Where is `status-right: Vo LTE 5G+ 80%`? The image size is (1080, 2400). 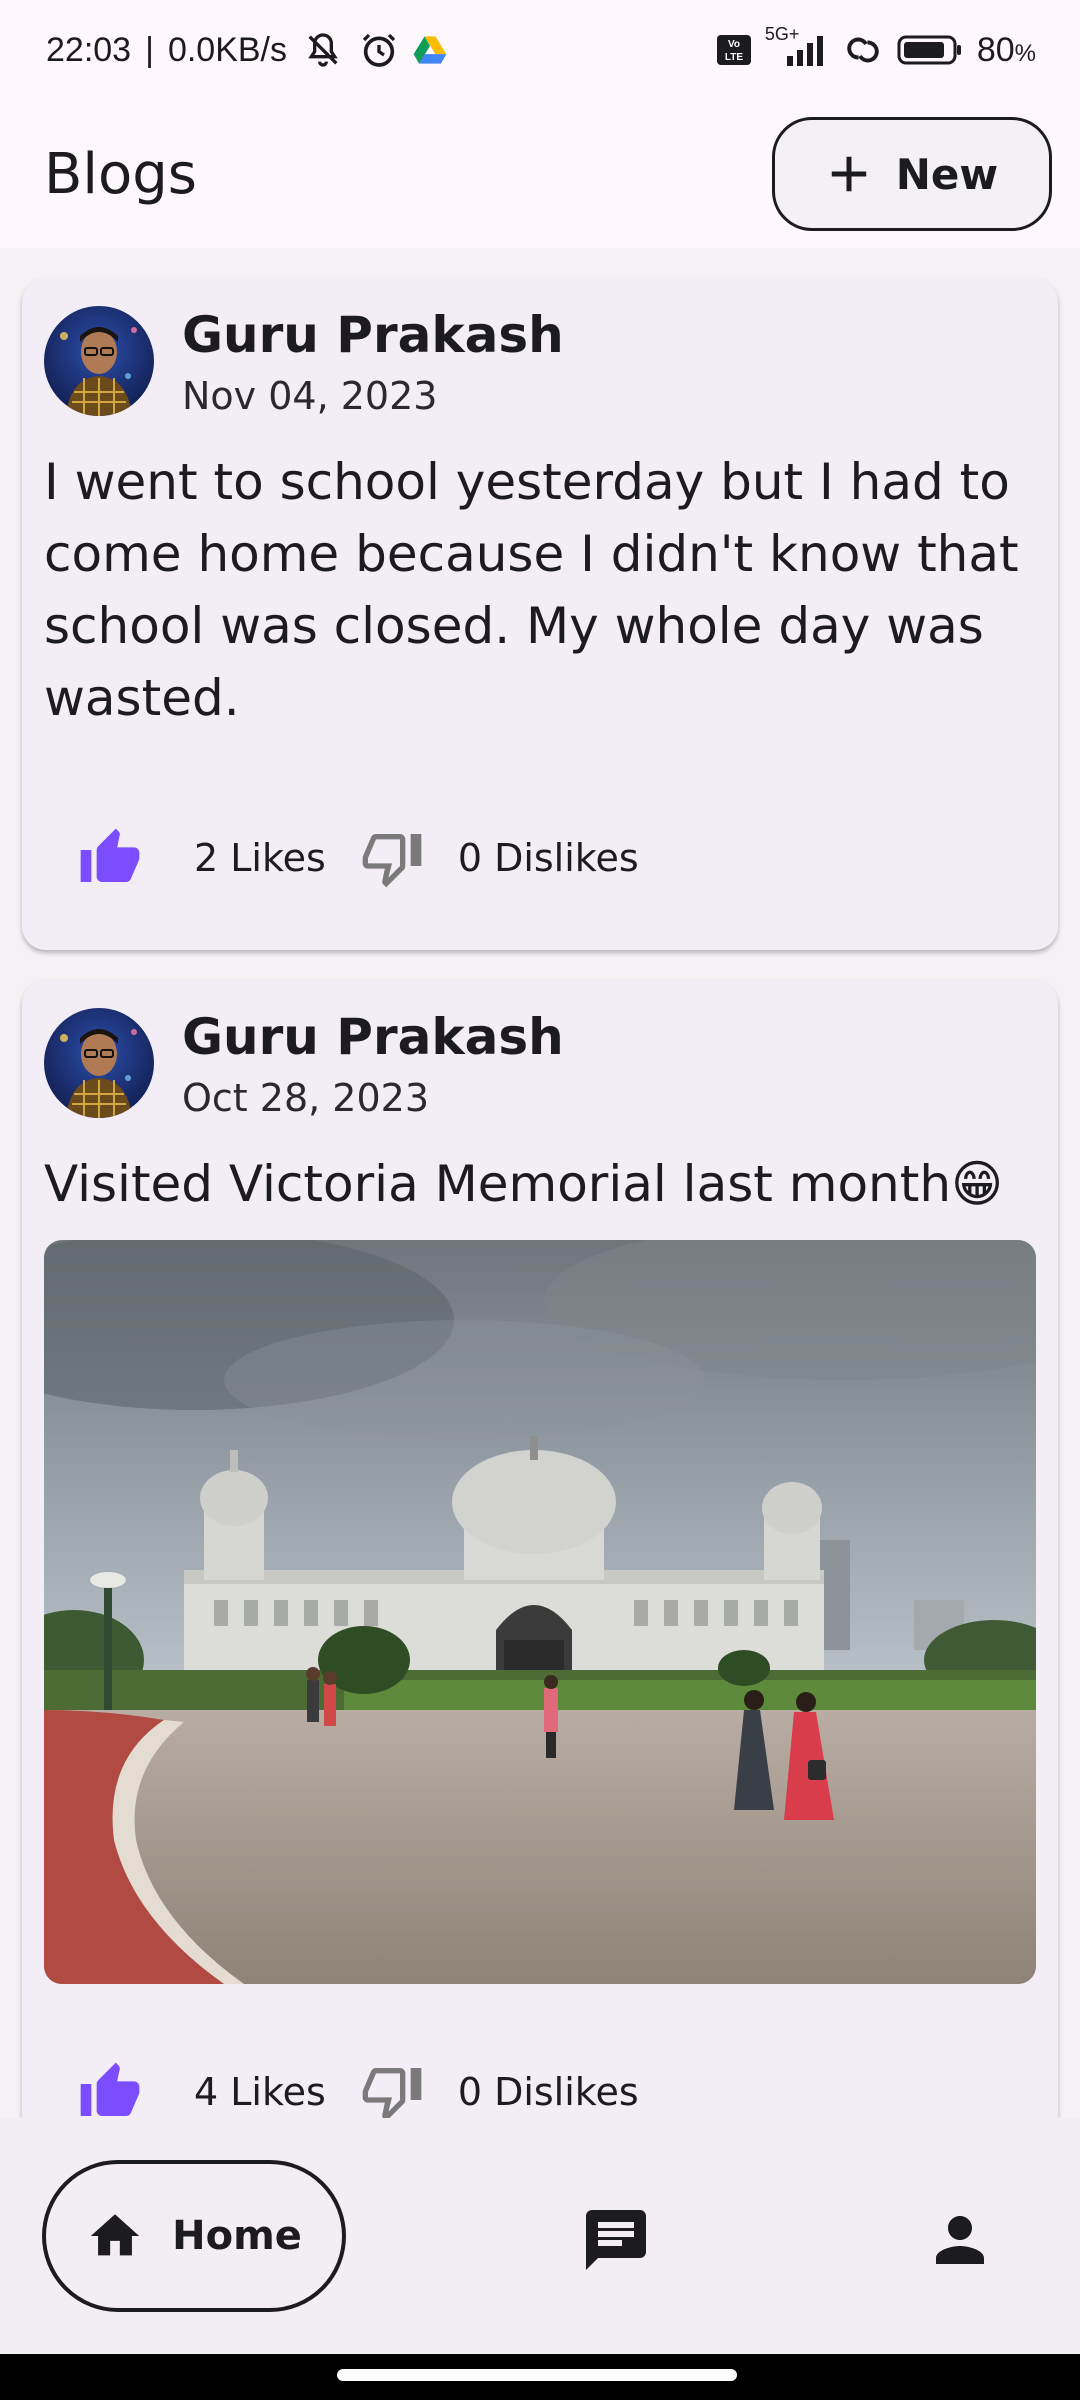 status-right: Vo LTE 5G+ 80% is located at coordinates (876, 47).